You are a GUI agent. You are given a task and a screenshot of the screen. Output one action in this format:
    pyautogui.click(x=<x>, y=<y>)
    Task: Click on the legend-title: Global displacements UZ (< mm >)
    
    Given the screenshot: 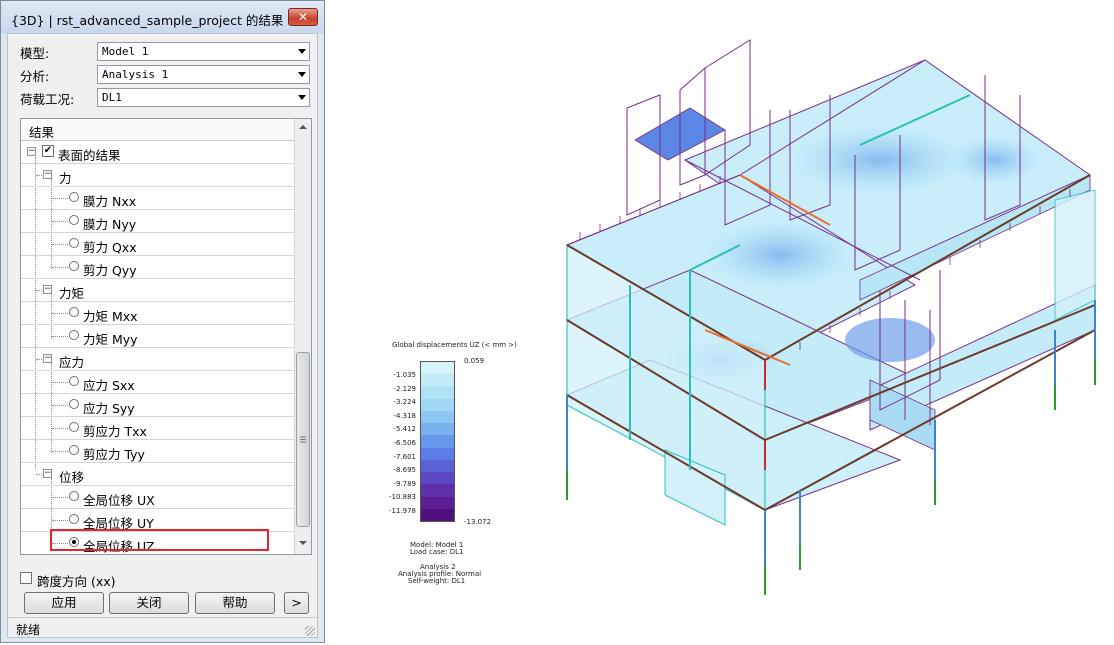 What is the action you would take?
    pyautogui.click(x=454, y=345)
    